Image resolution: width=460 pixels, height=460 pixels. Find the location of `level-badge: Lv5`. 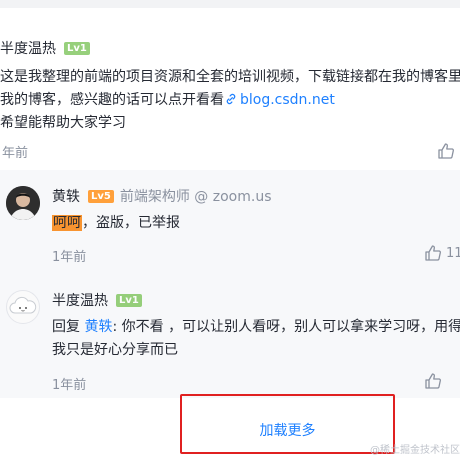

level-badge: Lv5 is located at coordinates (101, 196).